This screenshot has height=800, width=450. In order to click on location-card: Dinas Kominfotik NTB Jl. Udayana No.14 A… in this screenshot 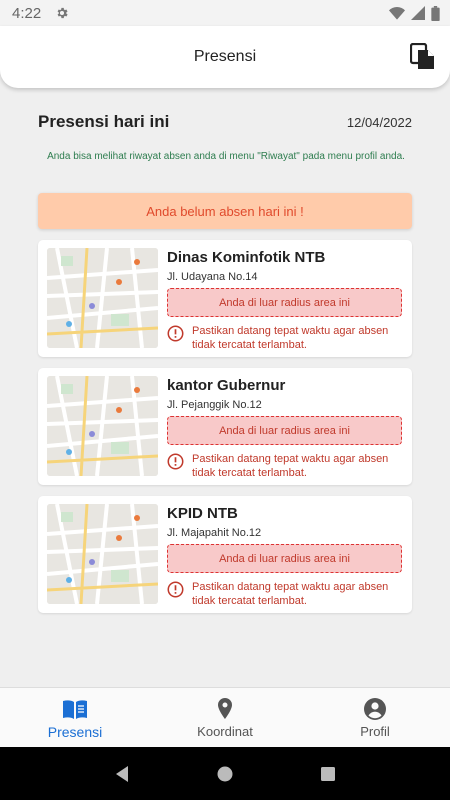, I will do `click(225, 298)`.